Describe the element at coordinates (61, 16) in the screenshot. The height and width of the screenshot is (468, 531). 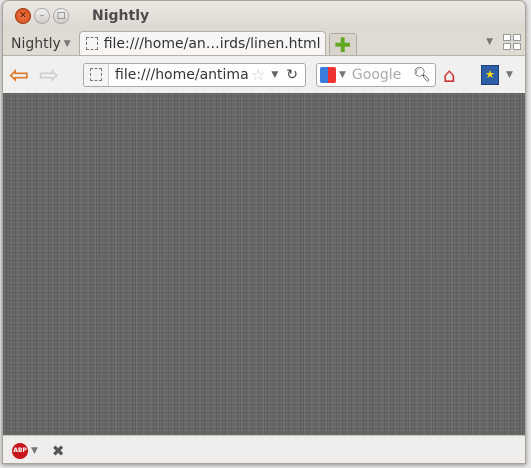
I see `maximize-window-button: □` at that location.